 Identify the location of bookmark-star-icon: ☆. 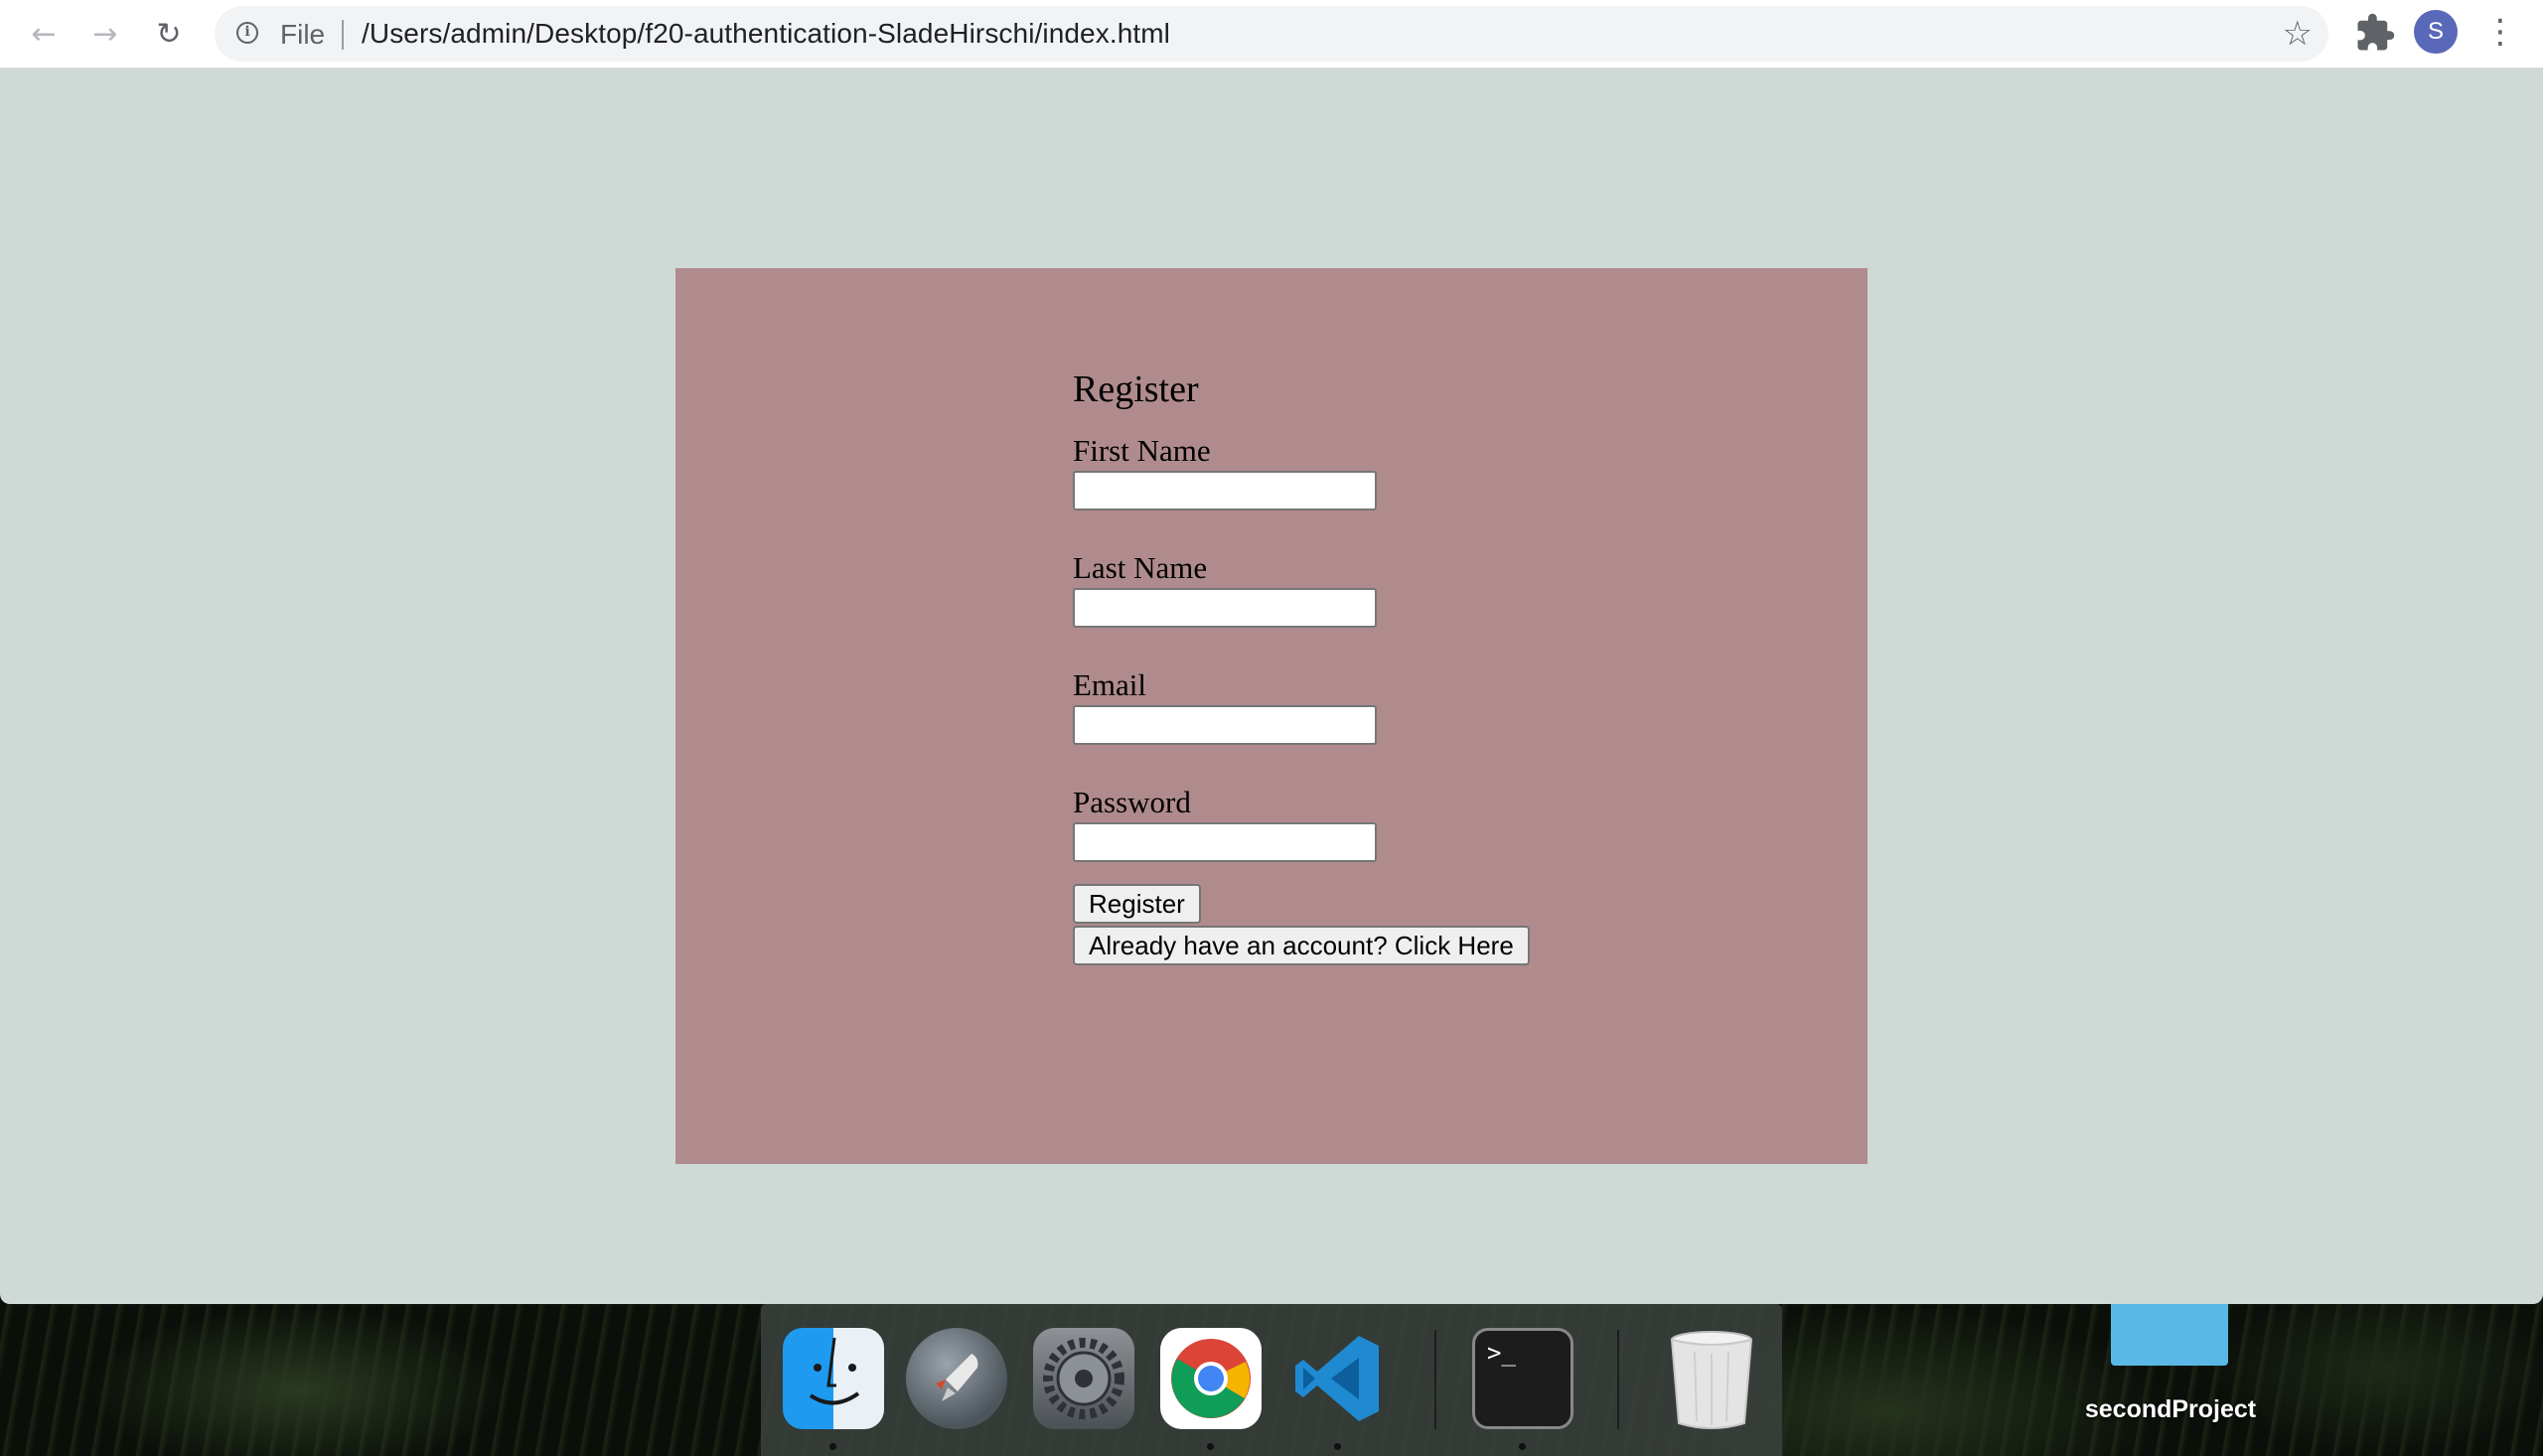
(2298, 34).